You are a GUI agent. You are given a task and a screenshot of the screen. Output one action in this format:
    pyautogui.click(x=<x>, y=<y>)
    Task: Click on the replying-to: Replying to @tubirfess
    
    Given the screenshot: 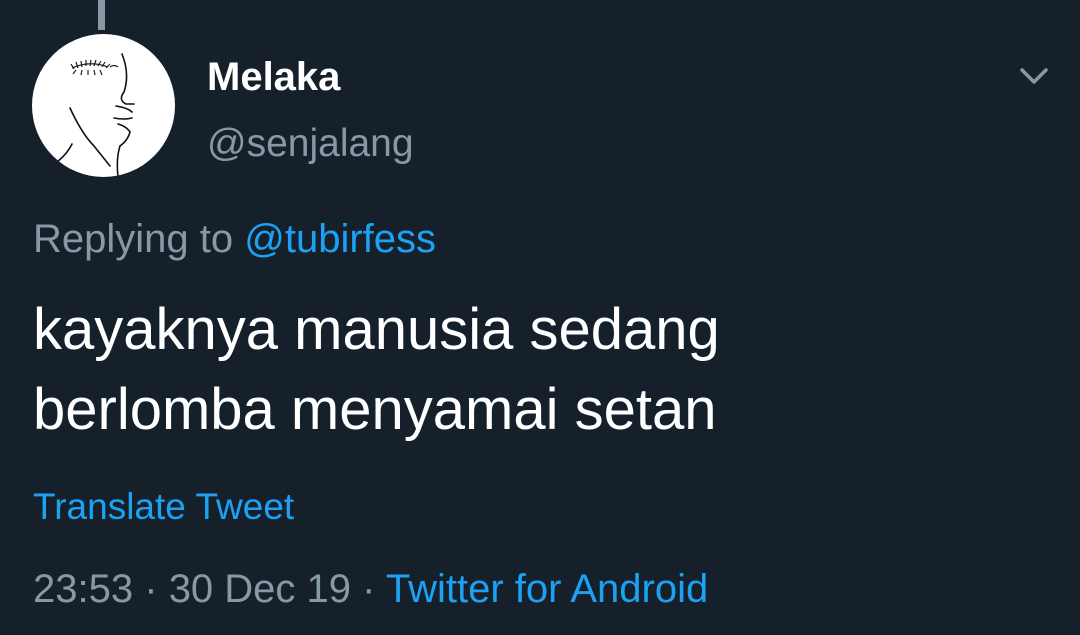 What is the action you would take?
    pyautogui.click(x=234, y=239)
    